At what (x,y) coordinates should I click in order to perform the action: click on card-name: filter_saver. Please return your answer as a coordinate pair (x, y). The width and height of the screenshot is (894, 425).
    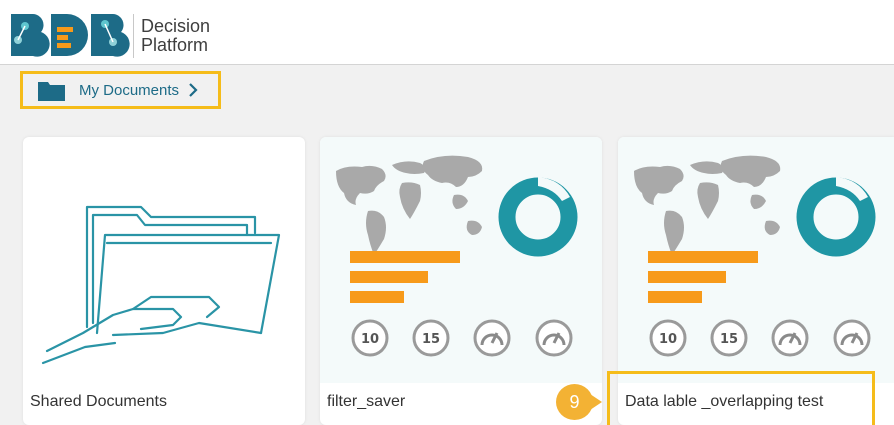
    Looking at the image, I should click on (366, 401).